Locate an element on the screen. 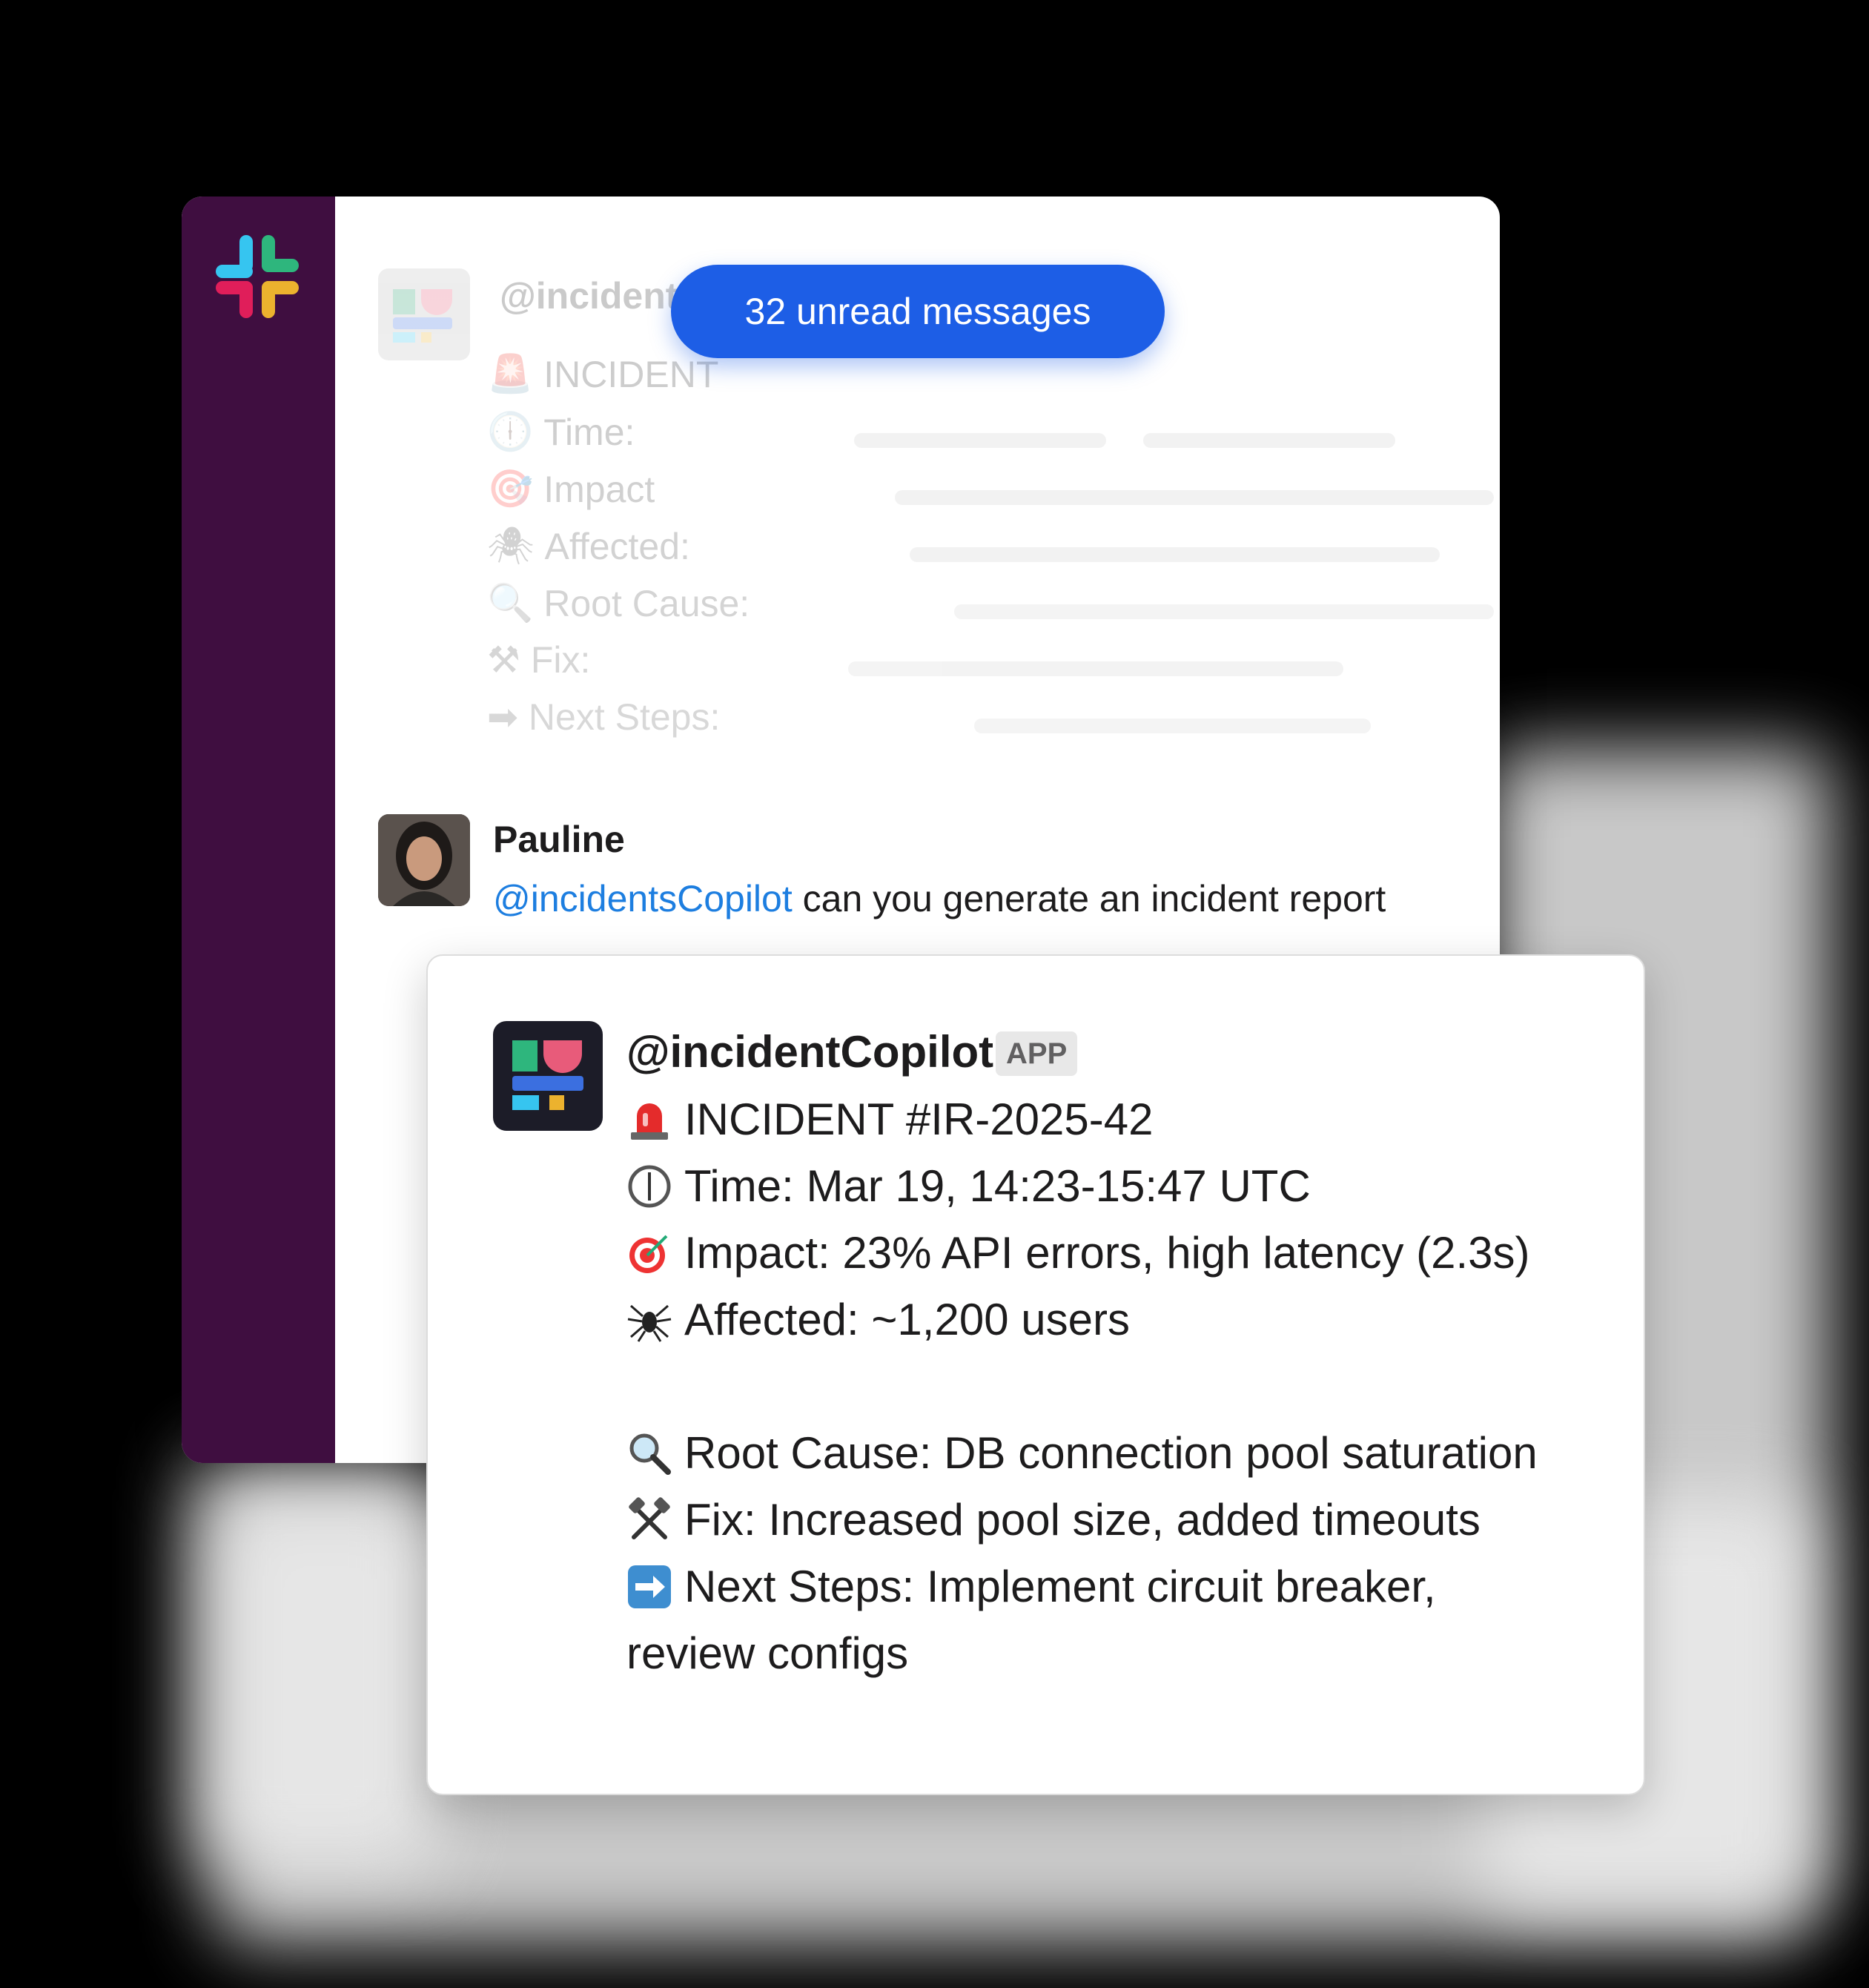 Image resolution: width=1869 pixels, height=1988 pixels. report-line-incident: INCIDENT #IR-2025-42 is located at coordinates (889, 1119).